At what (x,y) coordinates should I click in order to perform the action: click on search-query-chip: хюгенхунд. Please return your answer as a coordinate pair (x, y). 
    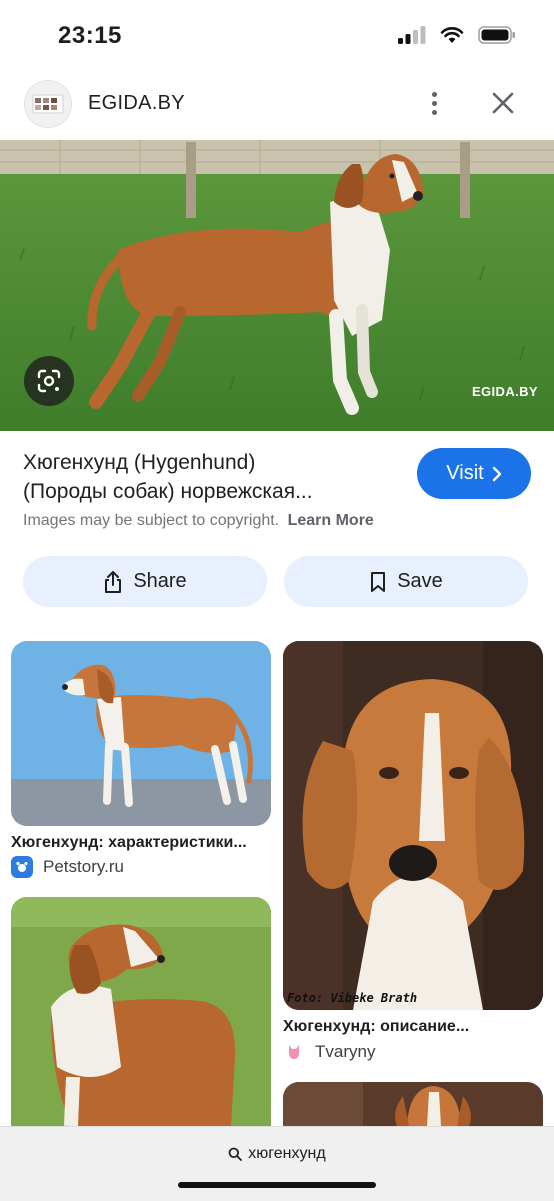
    Looking at the image, I should click on (277, 1154).